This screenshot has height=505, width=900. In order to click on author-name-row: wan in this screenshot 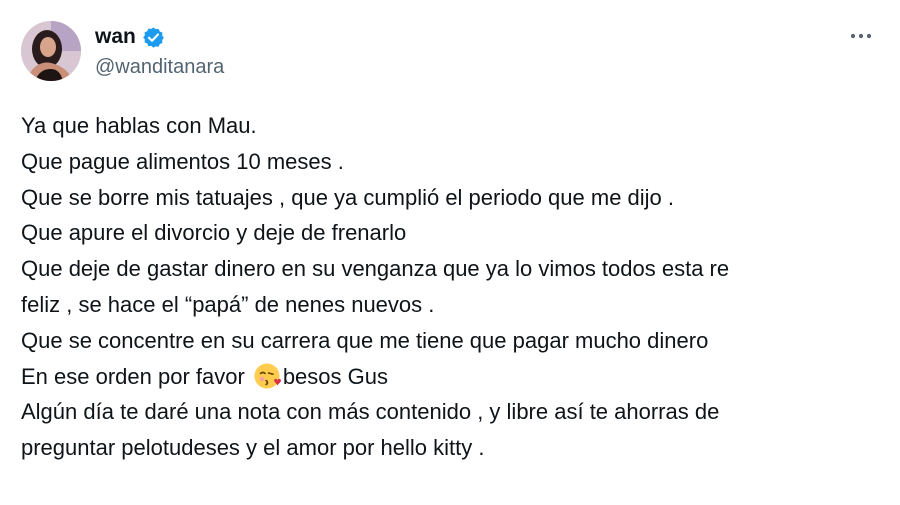, I will do `click(130, 37)`.